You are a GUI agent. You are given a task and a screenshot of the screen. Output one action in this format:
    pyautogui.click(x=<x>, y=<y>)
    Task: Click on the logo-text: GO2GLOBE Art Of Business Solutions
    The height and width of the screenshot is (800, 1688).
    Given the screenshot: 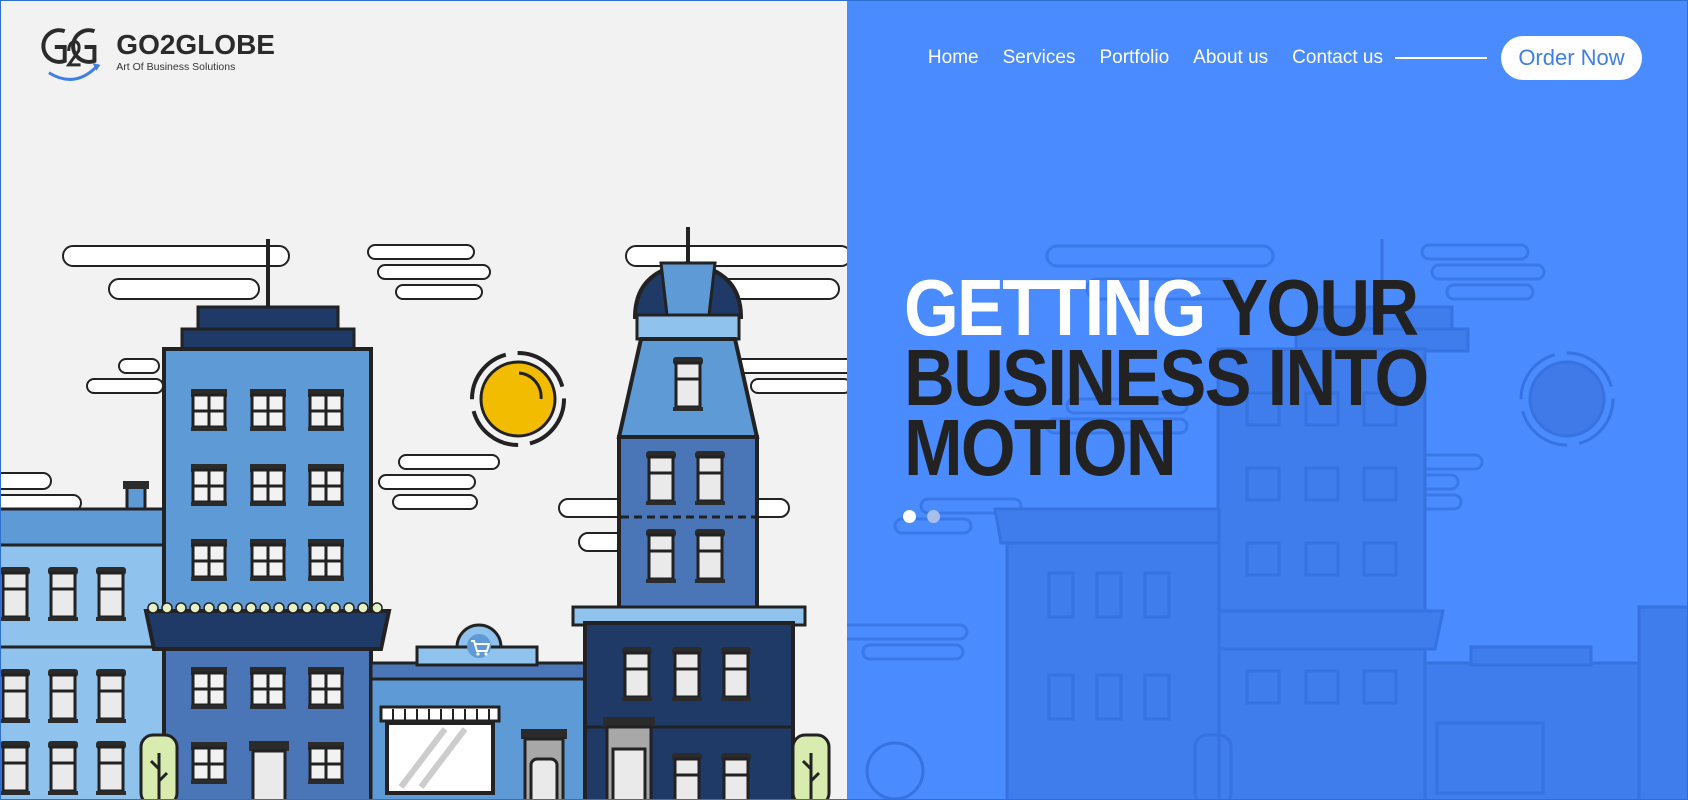 What is the action you would take?
    pyautogui.click(x=195, y=51)
    